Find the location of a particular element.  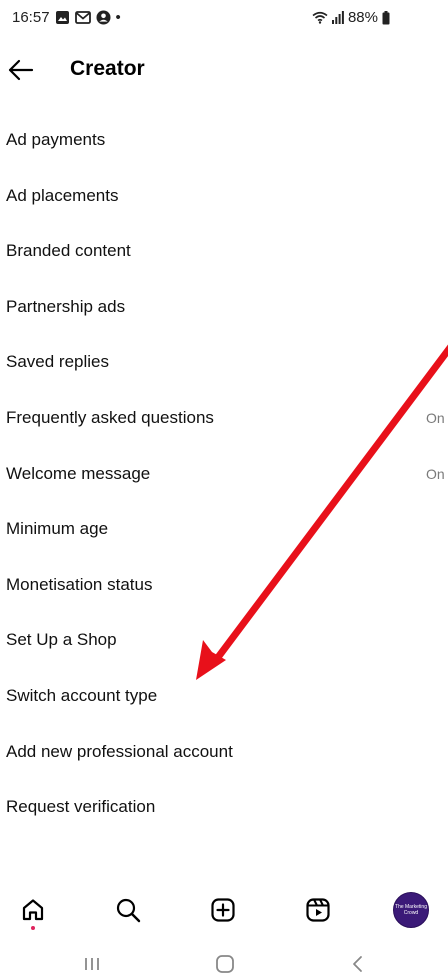

system-back-button is located at coordinates (358, 964).